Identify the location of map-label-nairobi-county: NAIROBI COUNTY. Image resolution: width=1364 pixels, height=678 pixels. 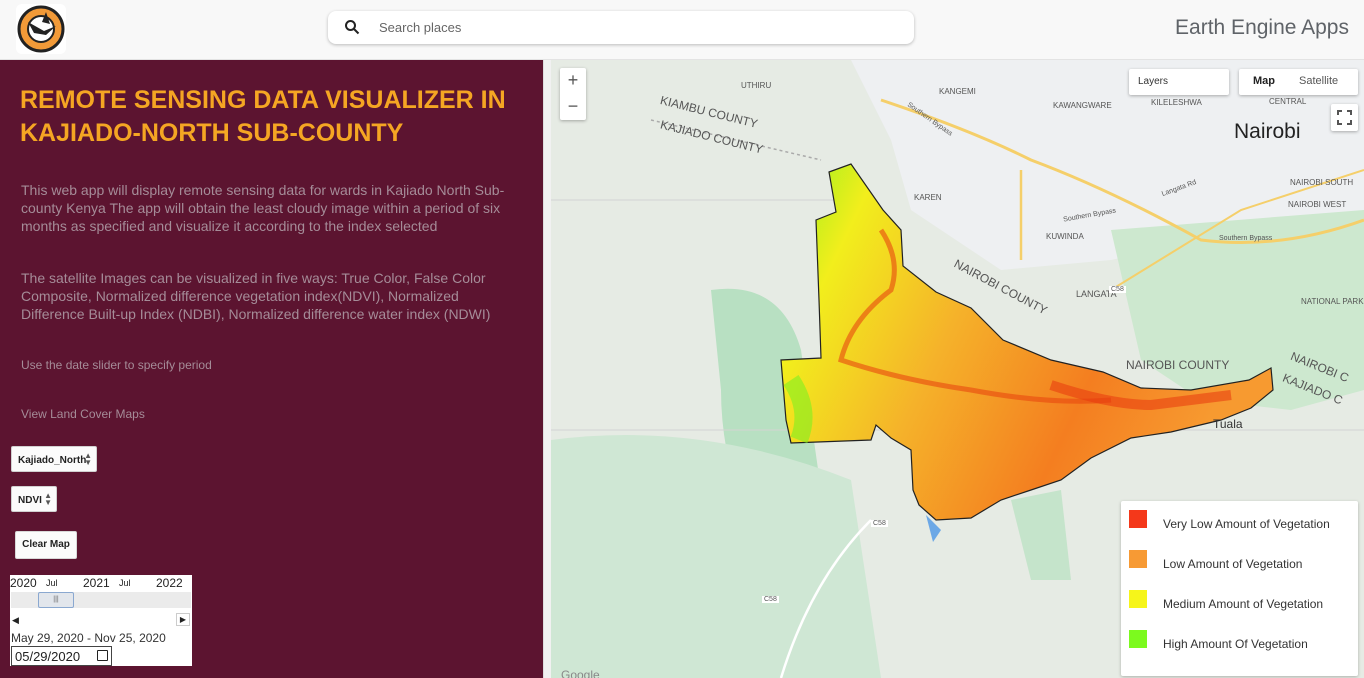
(1178, 365).